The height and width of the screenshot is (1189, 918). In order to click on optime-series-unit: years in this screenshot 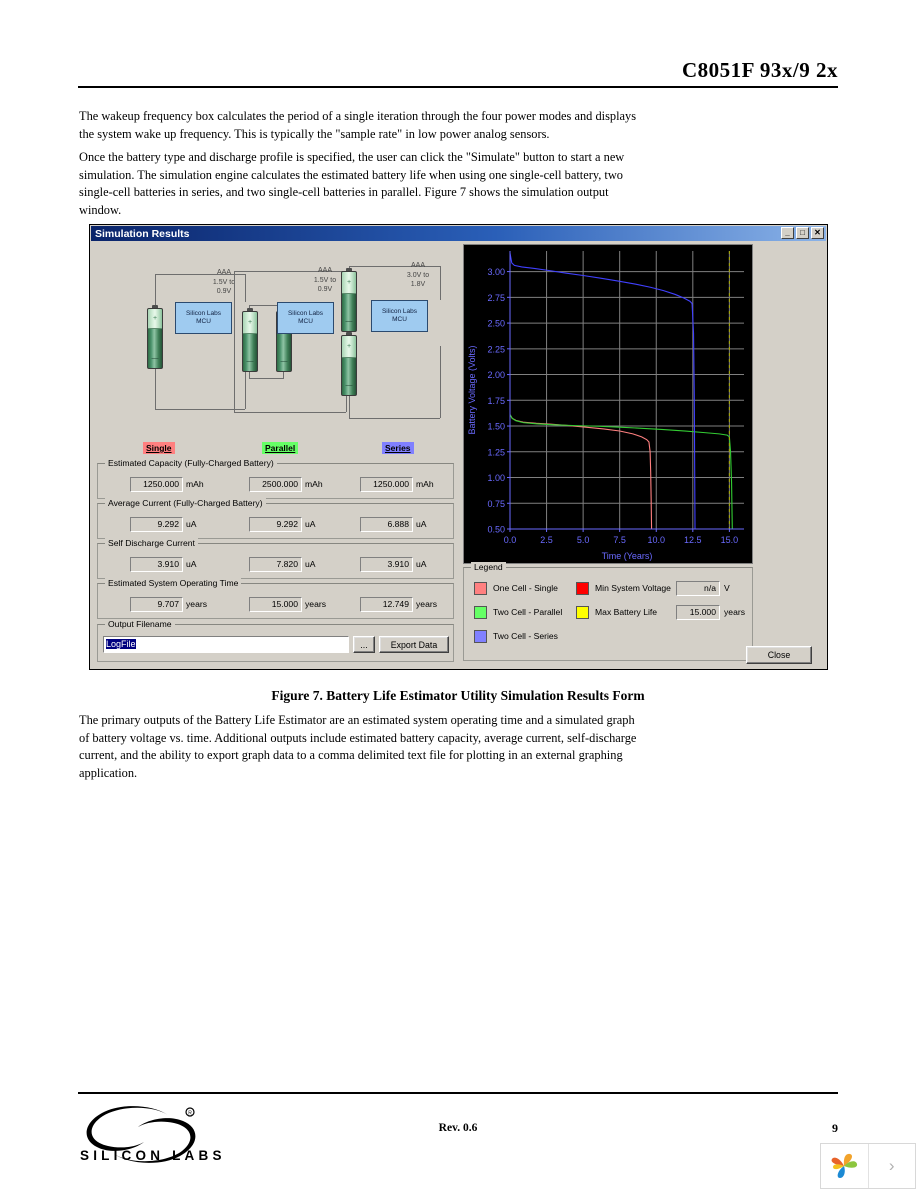, I will do `click(427, 604)`.